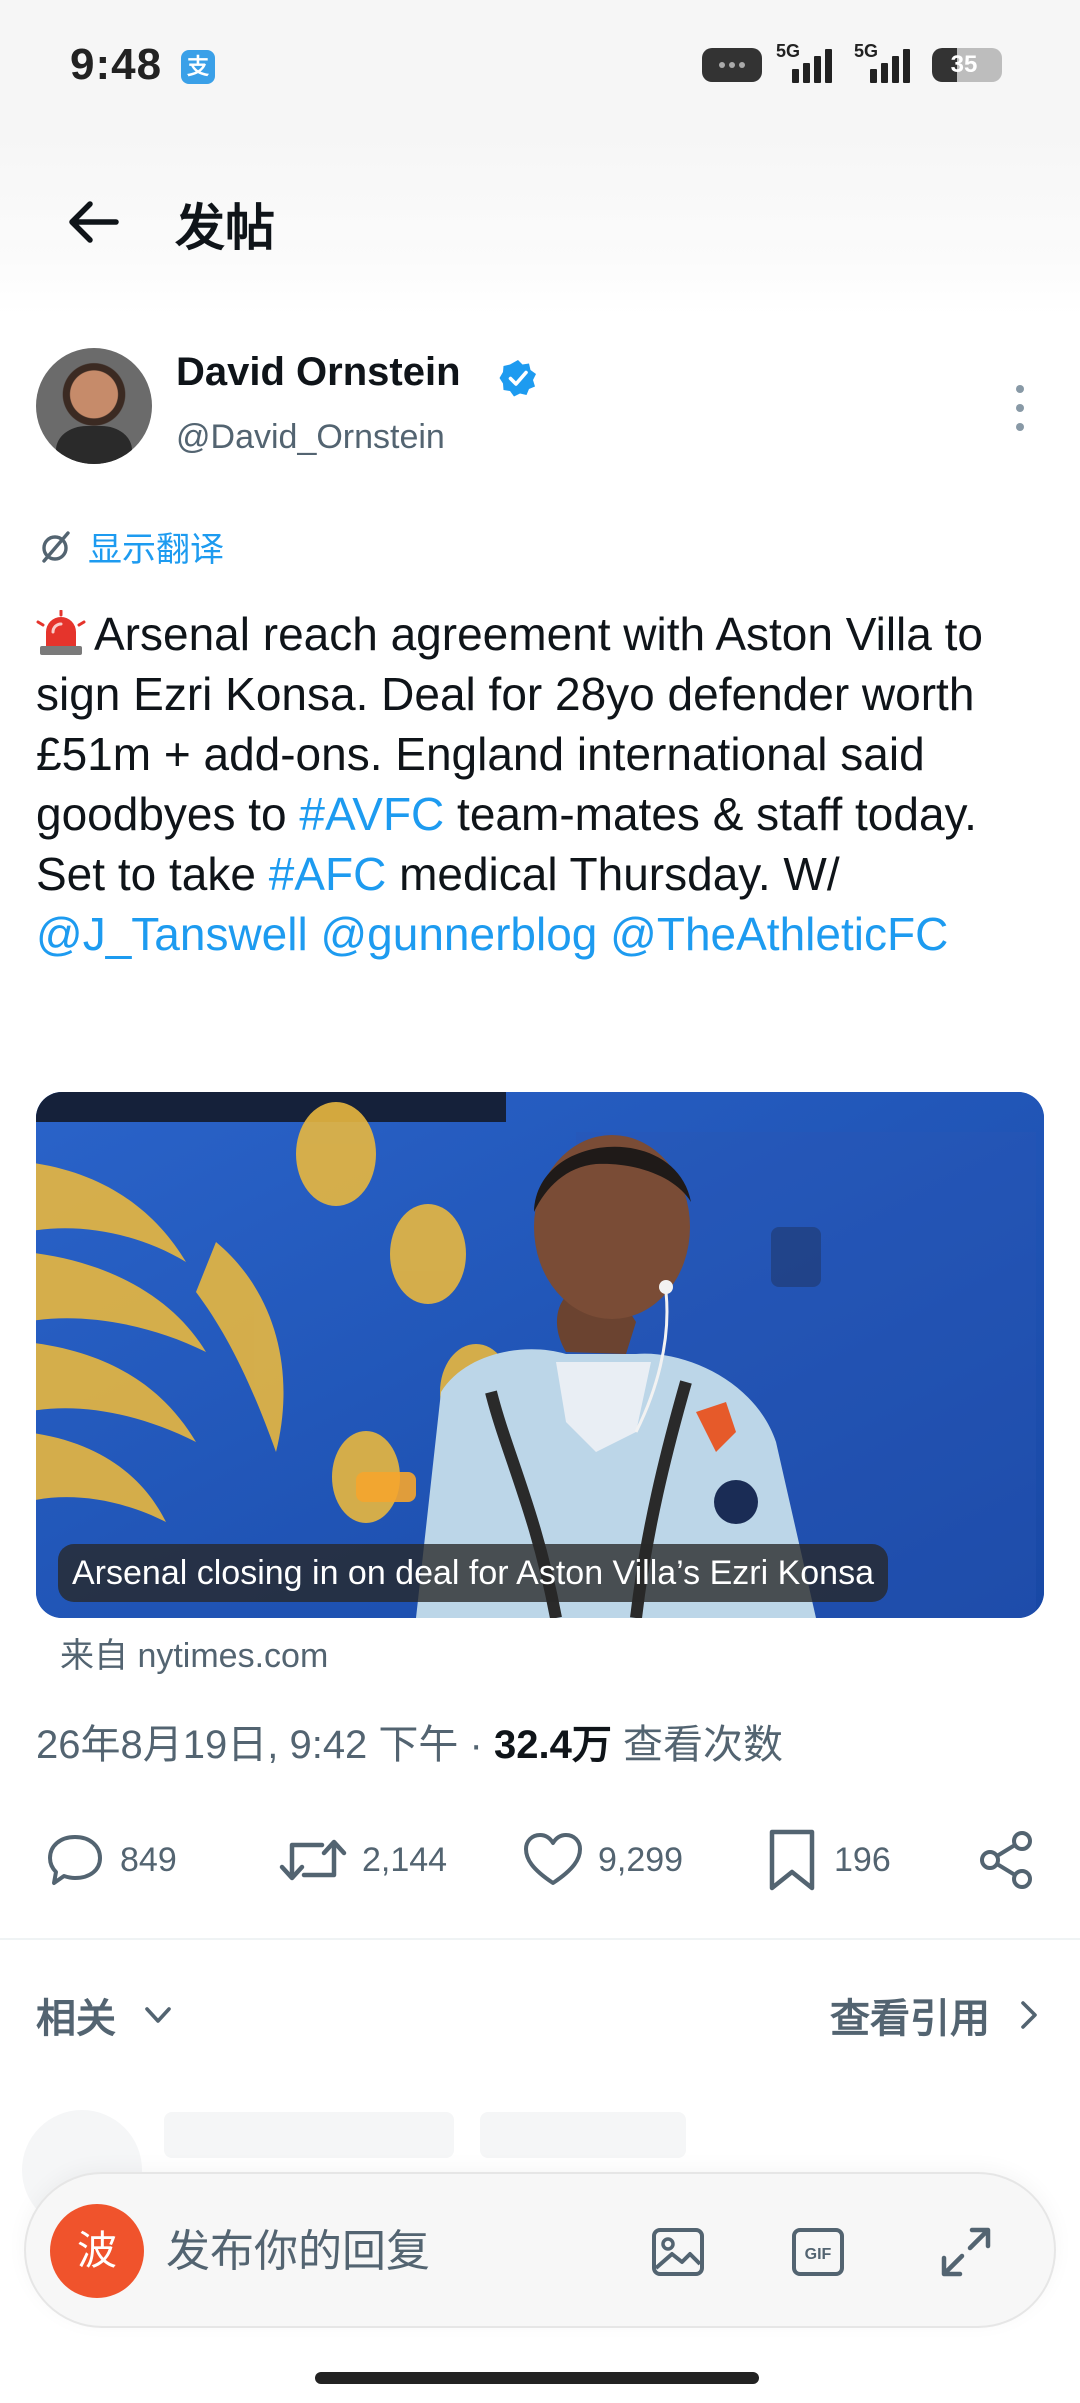 This screenshot has height=2403, width=1080. I want to click on tweet-actions: 849 2,144 9,299 196, so click(540, 1860).